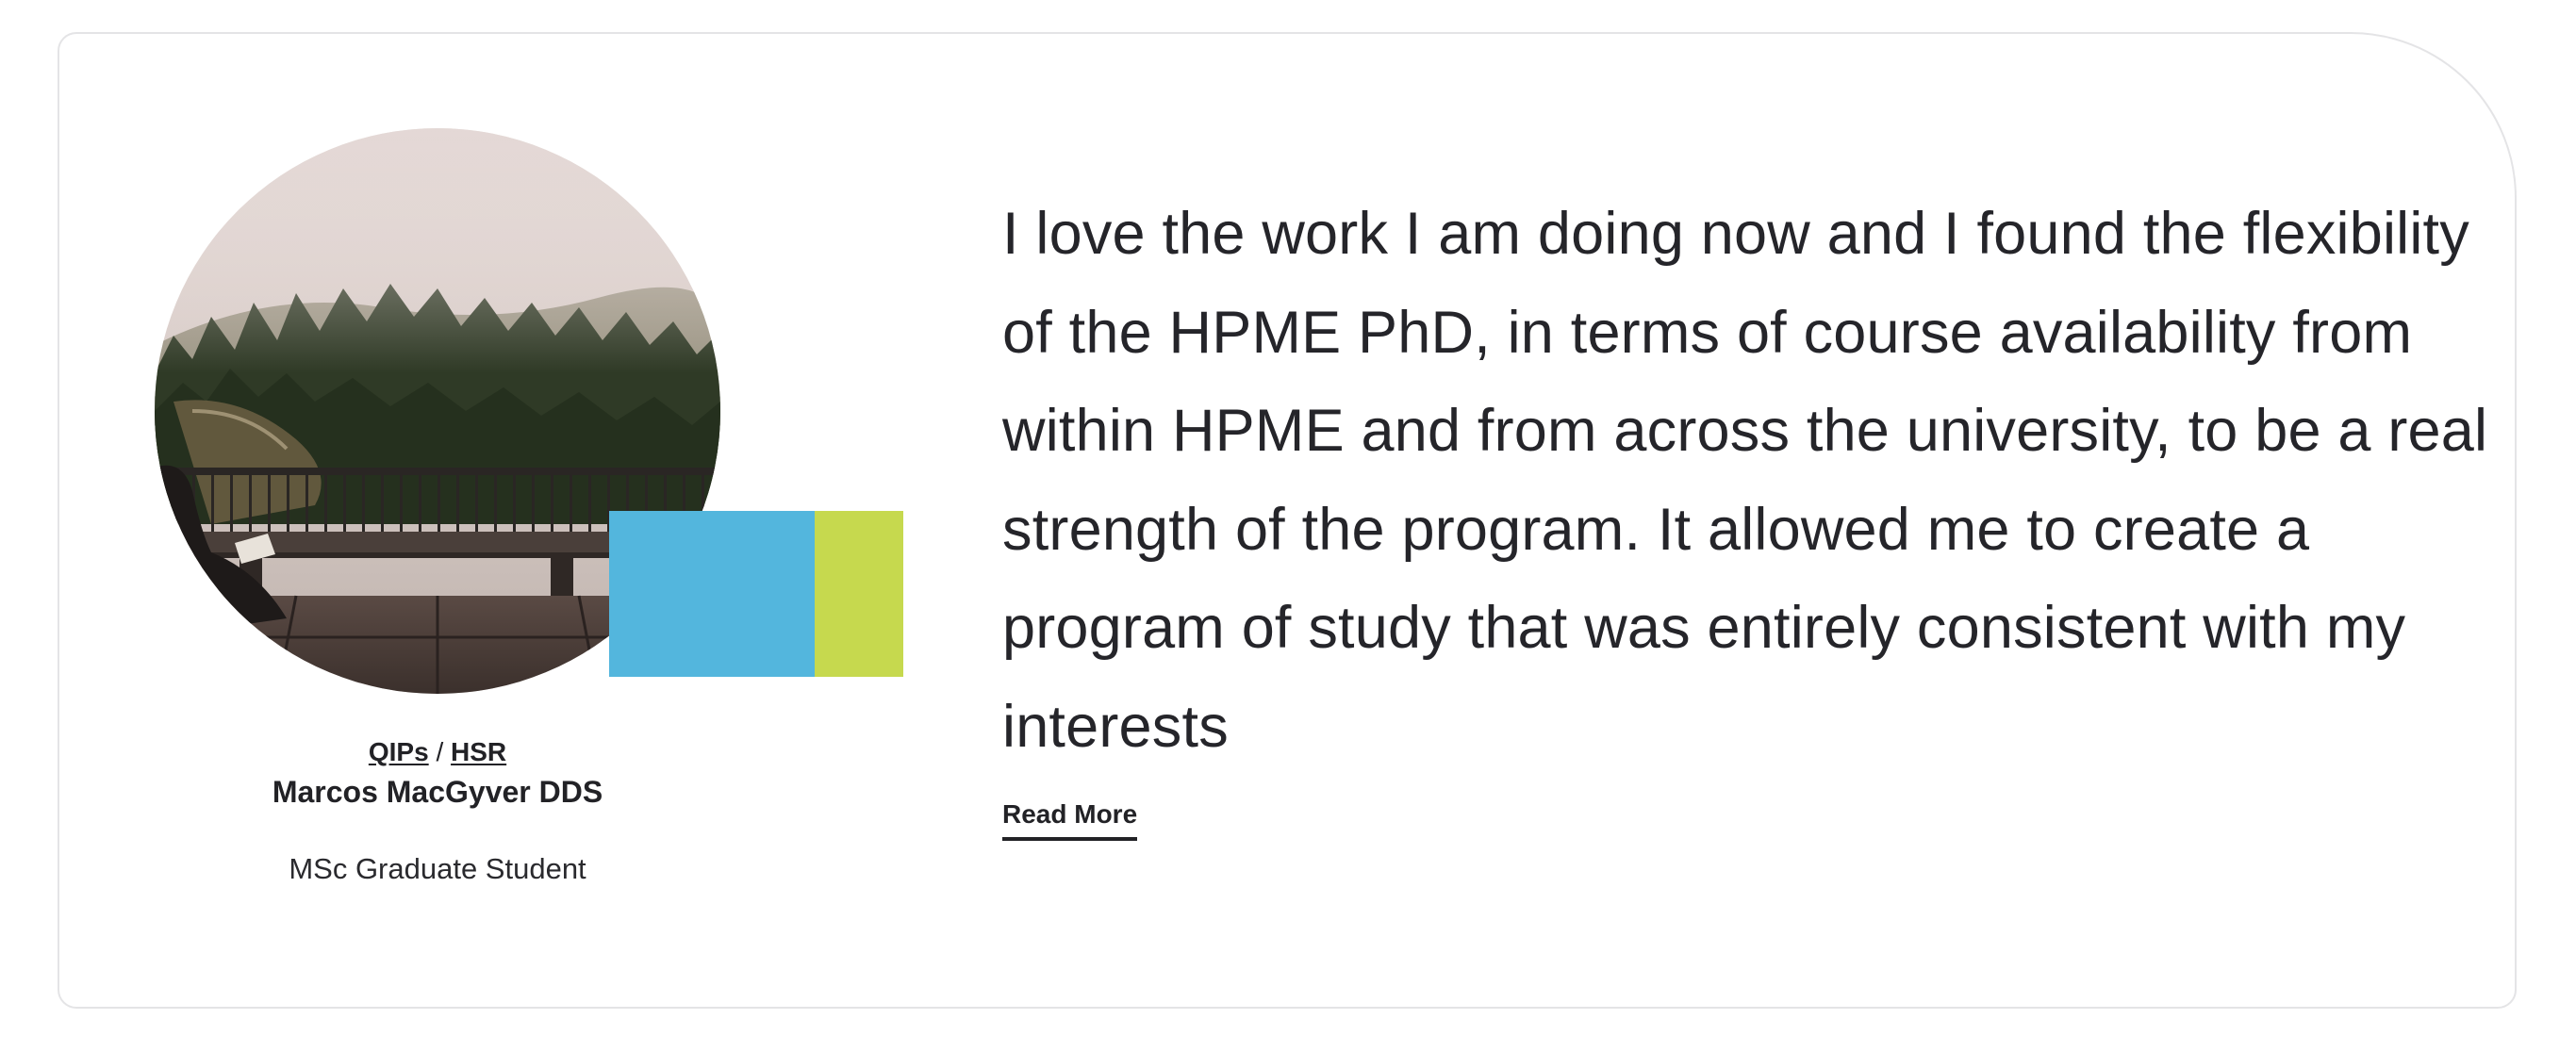 The image size is (2576, 1052). What do you see at coordinates (478, 751) in the screenshot?
I see `tag-link-hsr: HSR` at bounding box center [478, 751].